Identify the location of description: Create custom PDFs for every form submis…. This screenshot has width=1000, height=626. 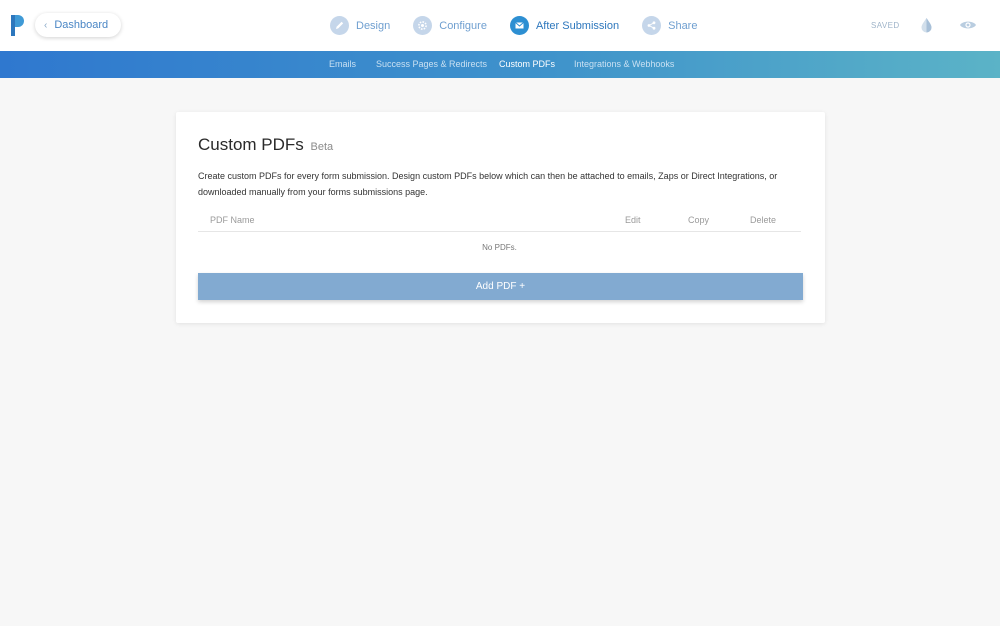
(488, 184).